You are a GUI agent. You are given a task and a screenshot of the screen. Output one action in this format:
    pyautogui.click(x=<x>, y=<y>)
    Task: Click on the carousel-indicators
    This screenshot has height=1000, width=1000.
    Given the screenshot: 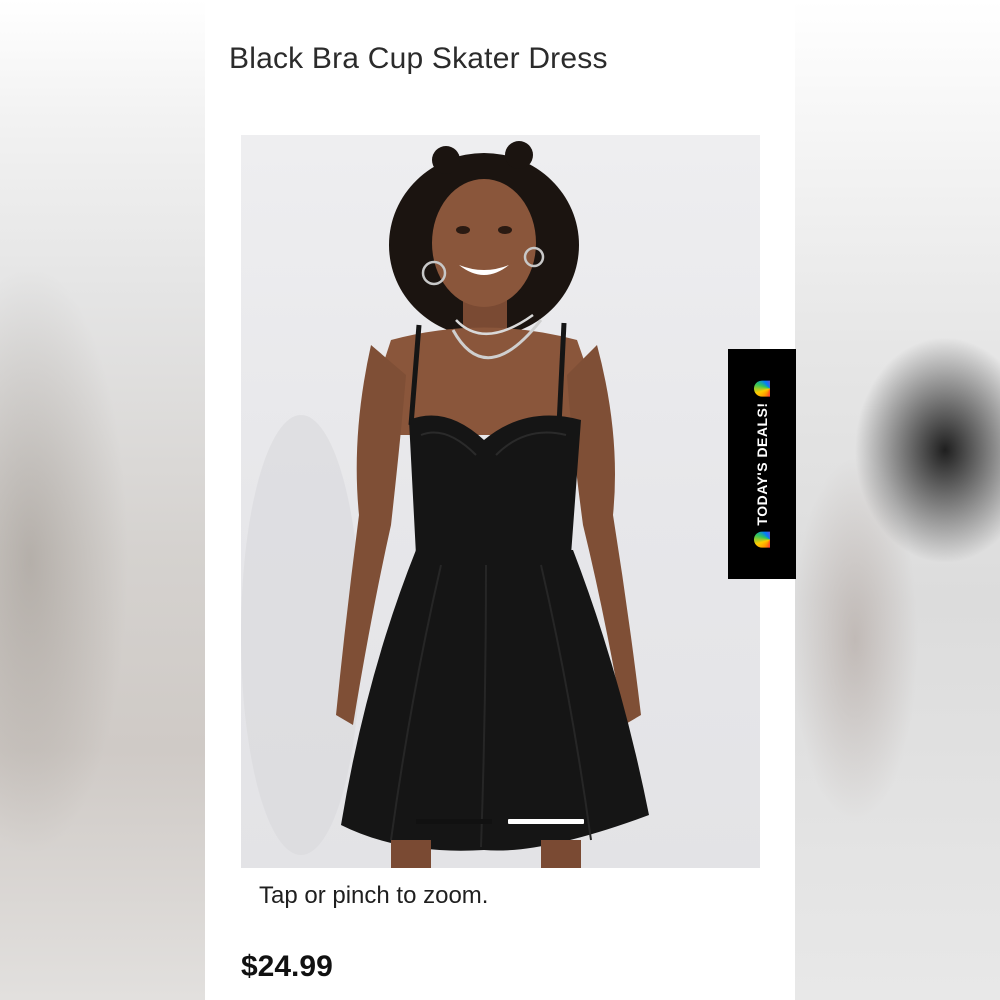 What is the action you would take?
    pyautogui.click(x=500, y=821)
    